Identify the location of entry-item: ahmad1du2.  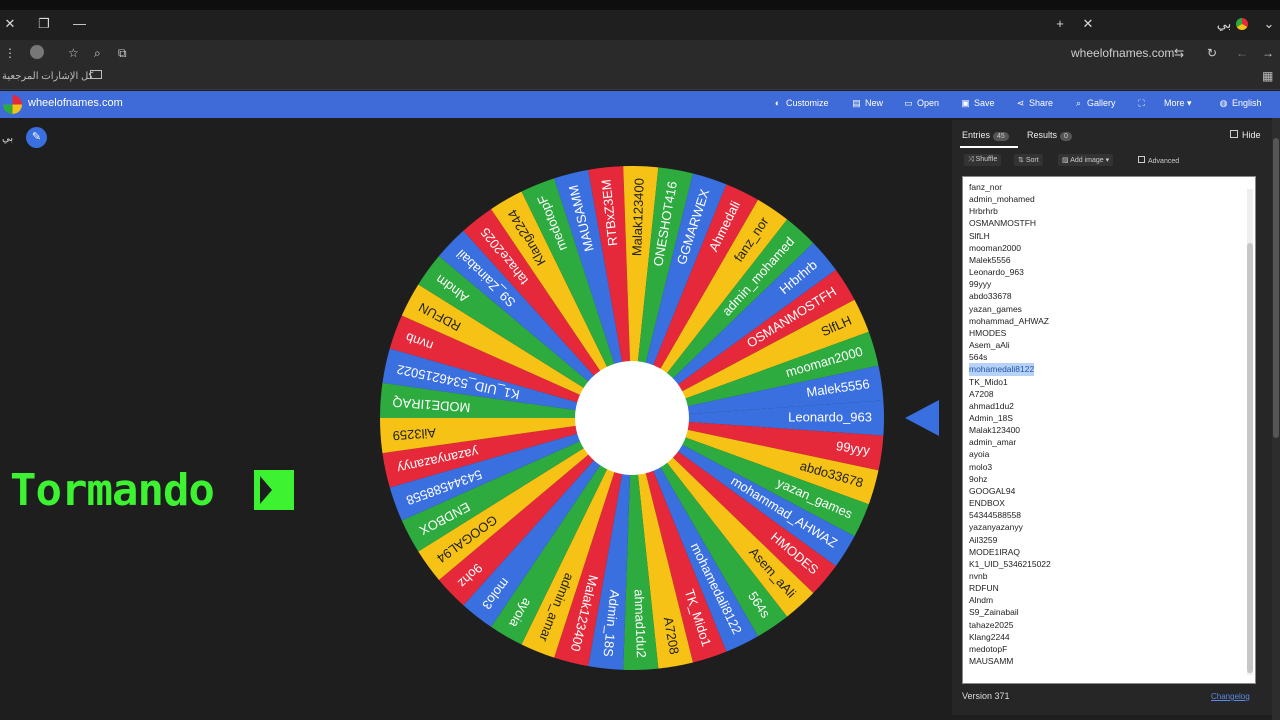
(991, 405).